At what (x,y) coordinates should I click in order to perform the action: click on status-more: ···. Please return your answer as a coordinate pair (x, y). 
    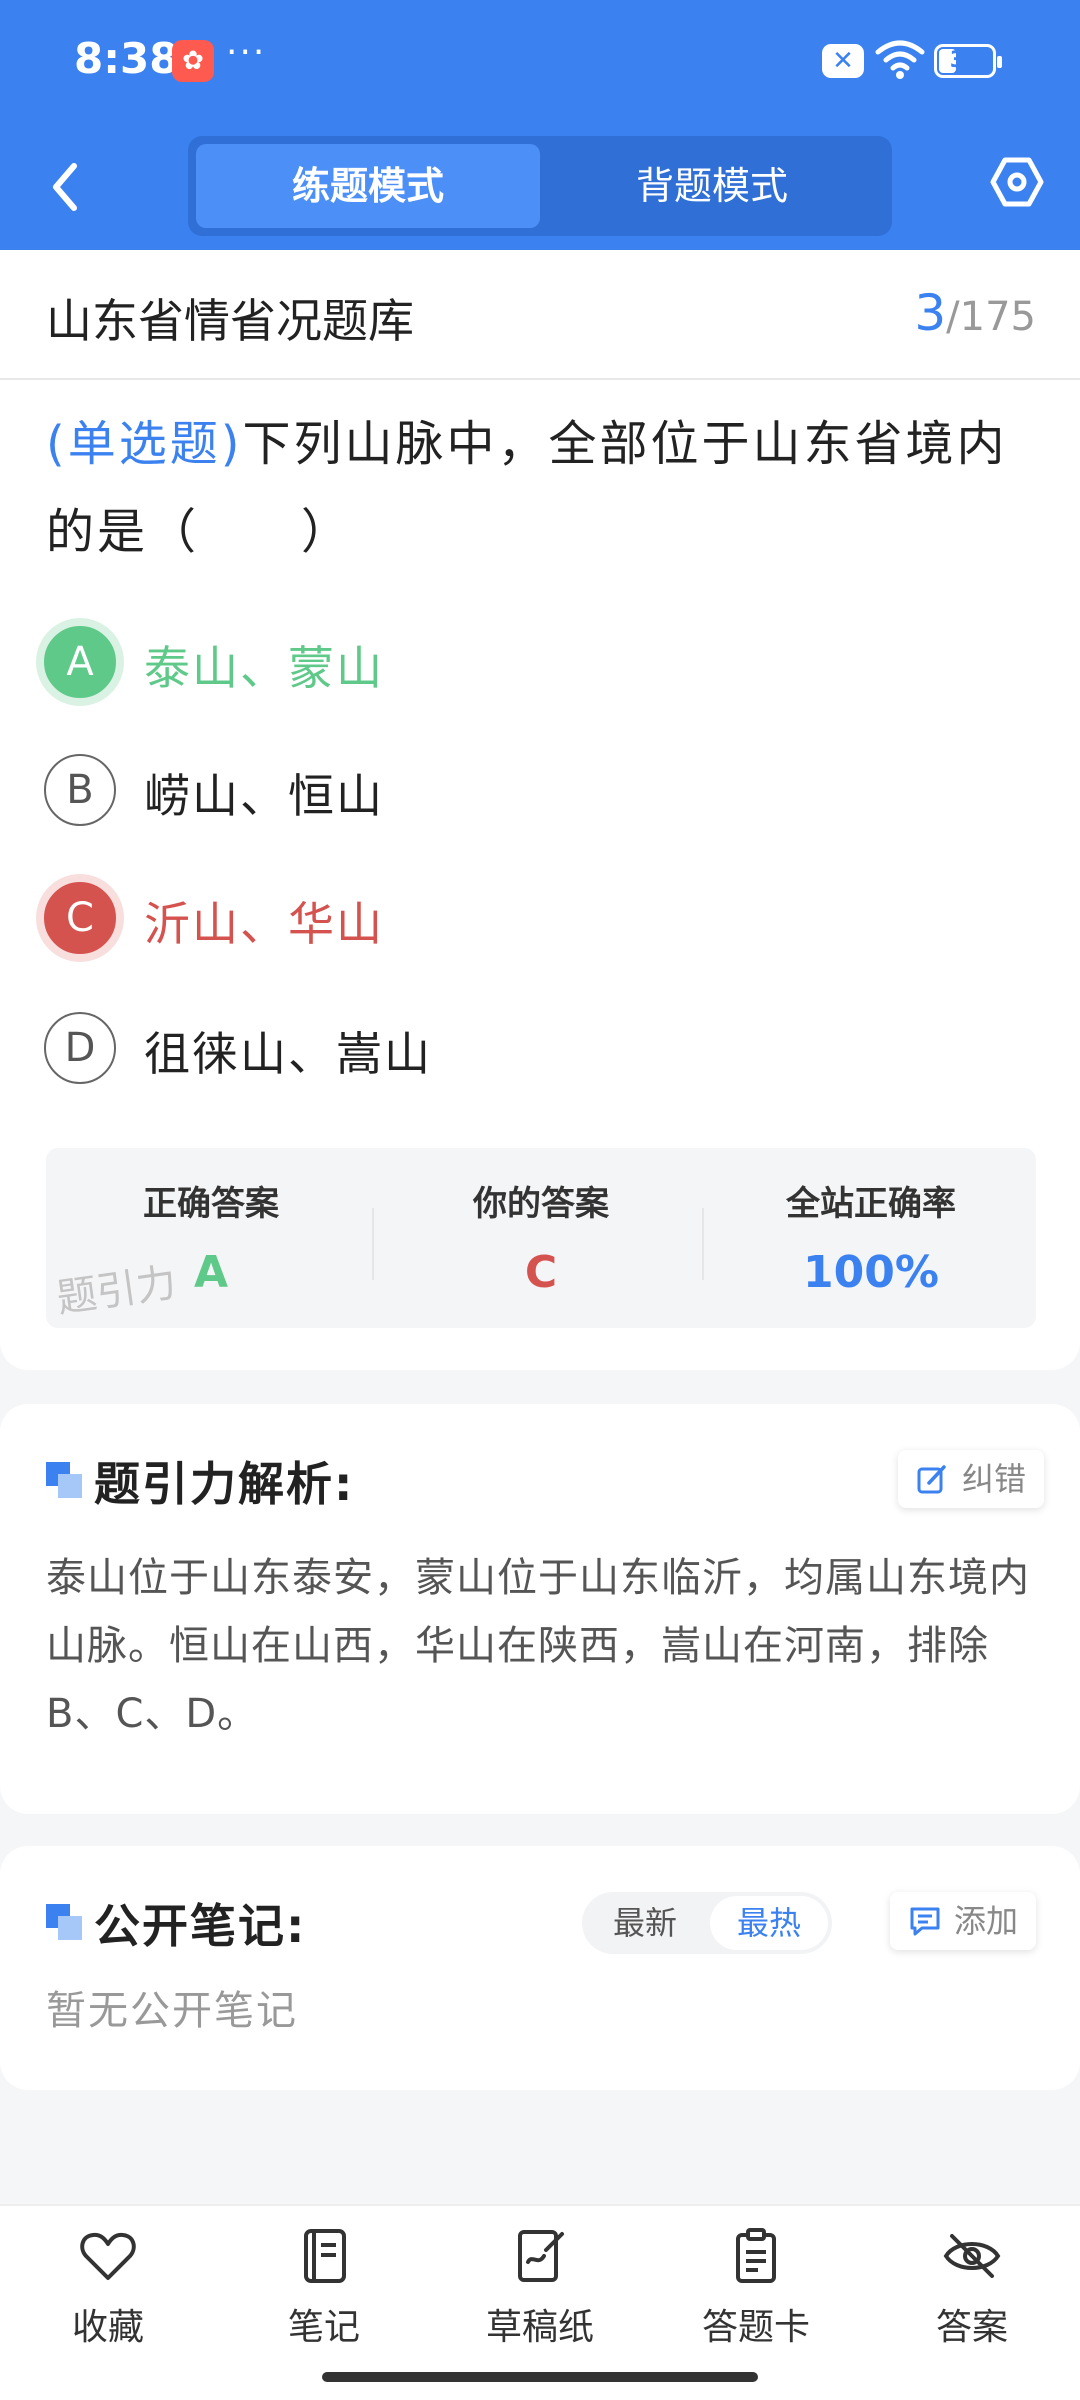
    Looking at the image, I should click on (246, 52).